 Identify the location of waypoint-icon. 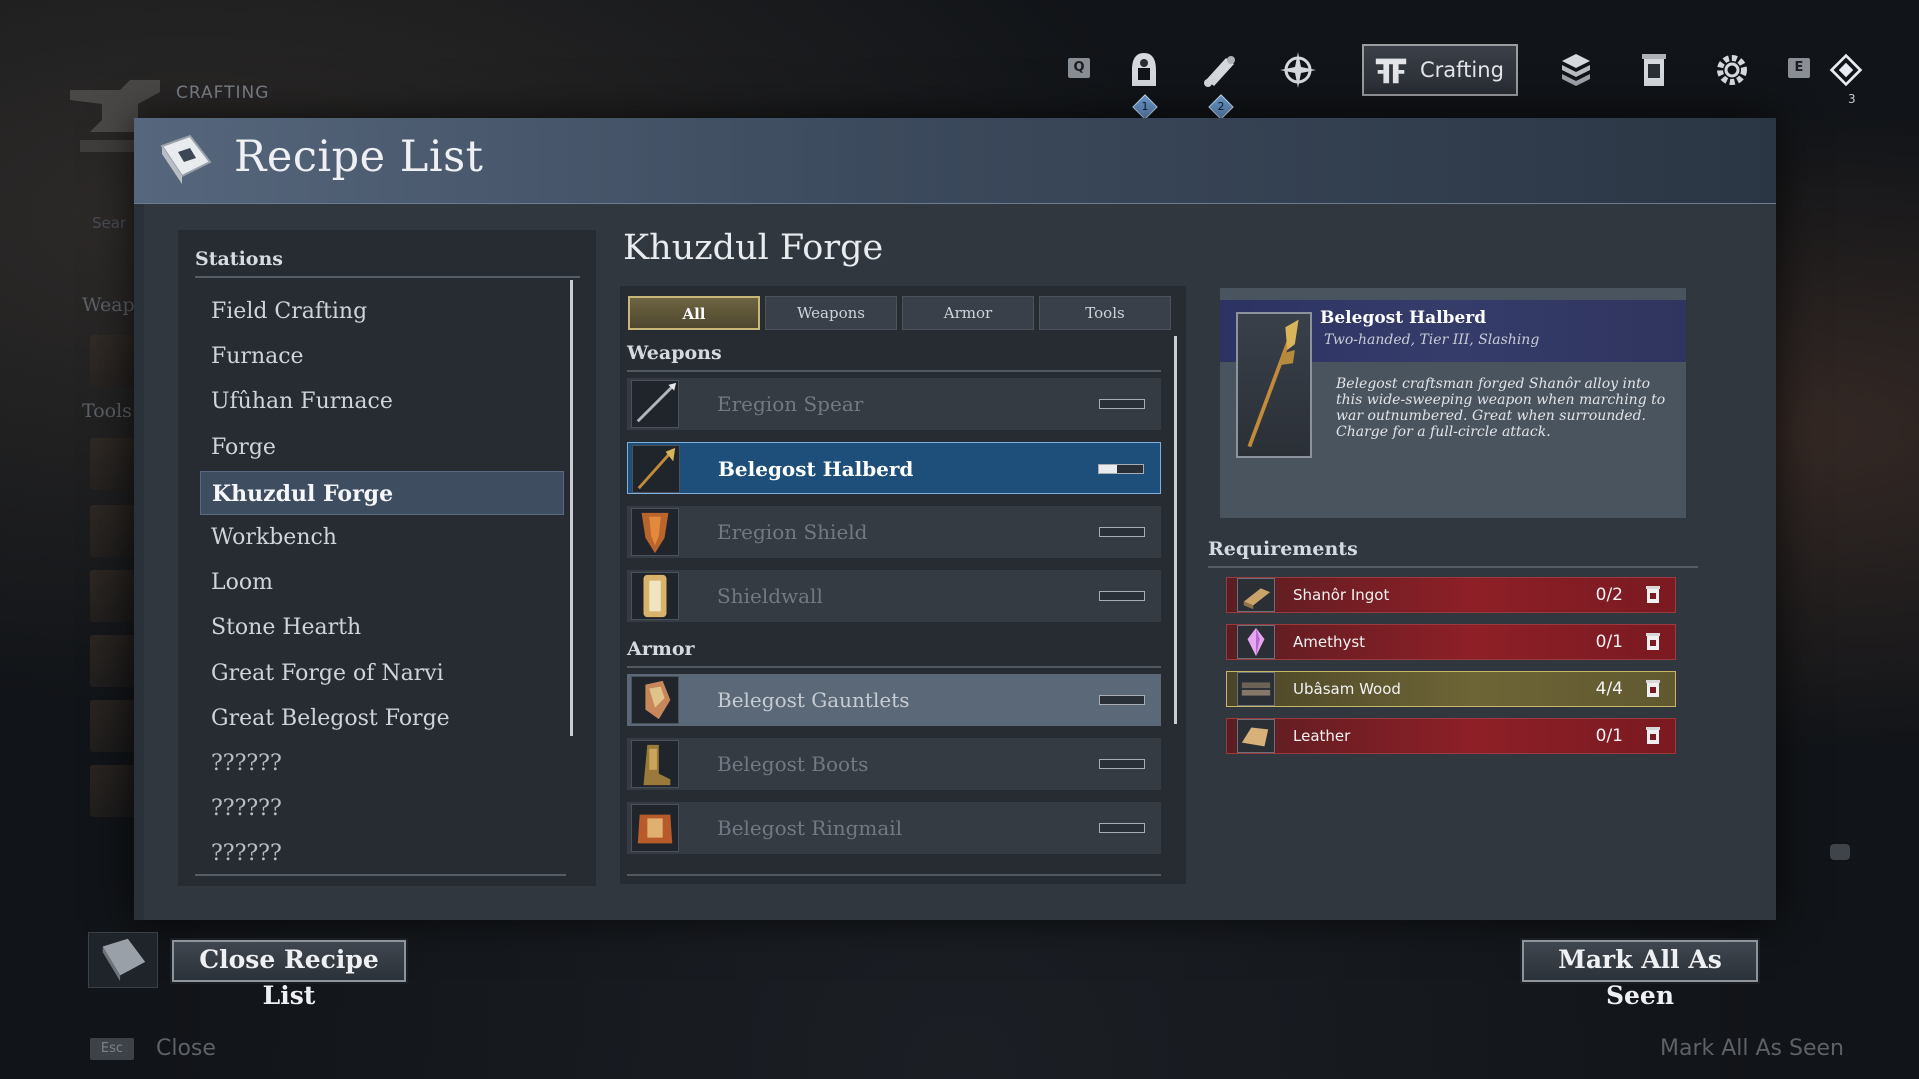
(1846, 70).